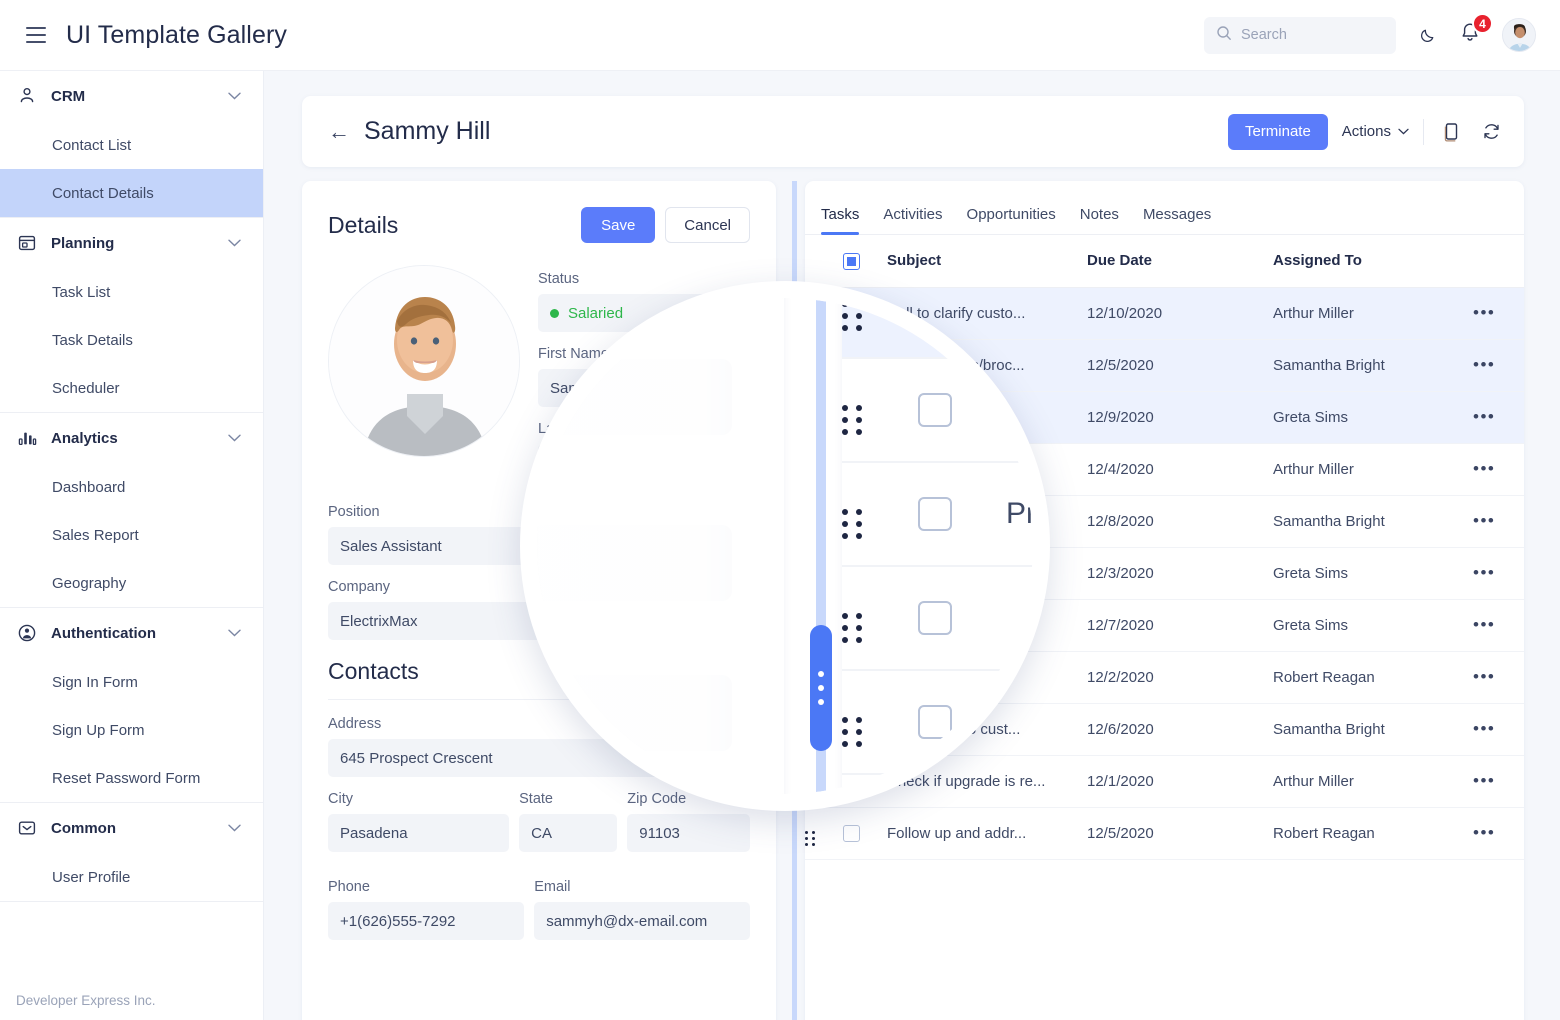 Image resolution: width=1560 pixels, height=1020 pixels. What do you see at coordinates (1519, 35) in the screenshot?
I see `avatar` at bounding box center [1519, 35].